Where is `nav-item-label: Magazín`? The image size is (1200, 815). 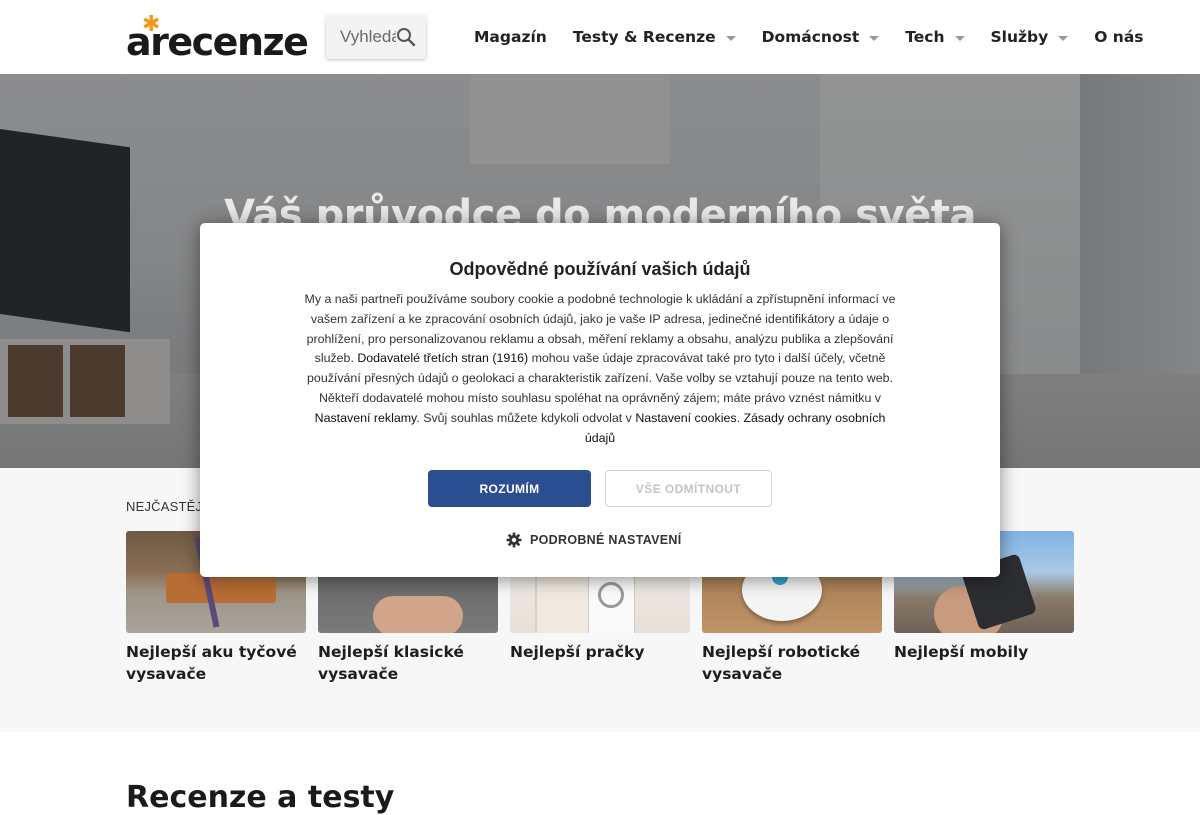 nav-item-label: Magazín is located at coordinates (510, 37).